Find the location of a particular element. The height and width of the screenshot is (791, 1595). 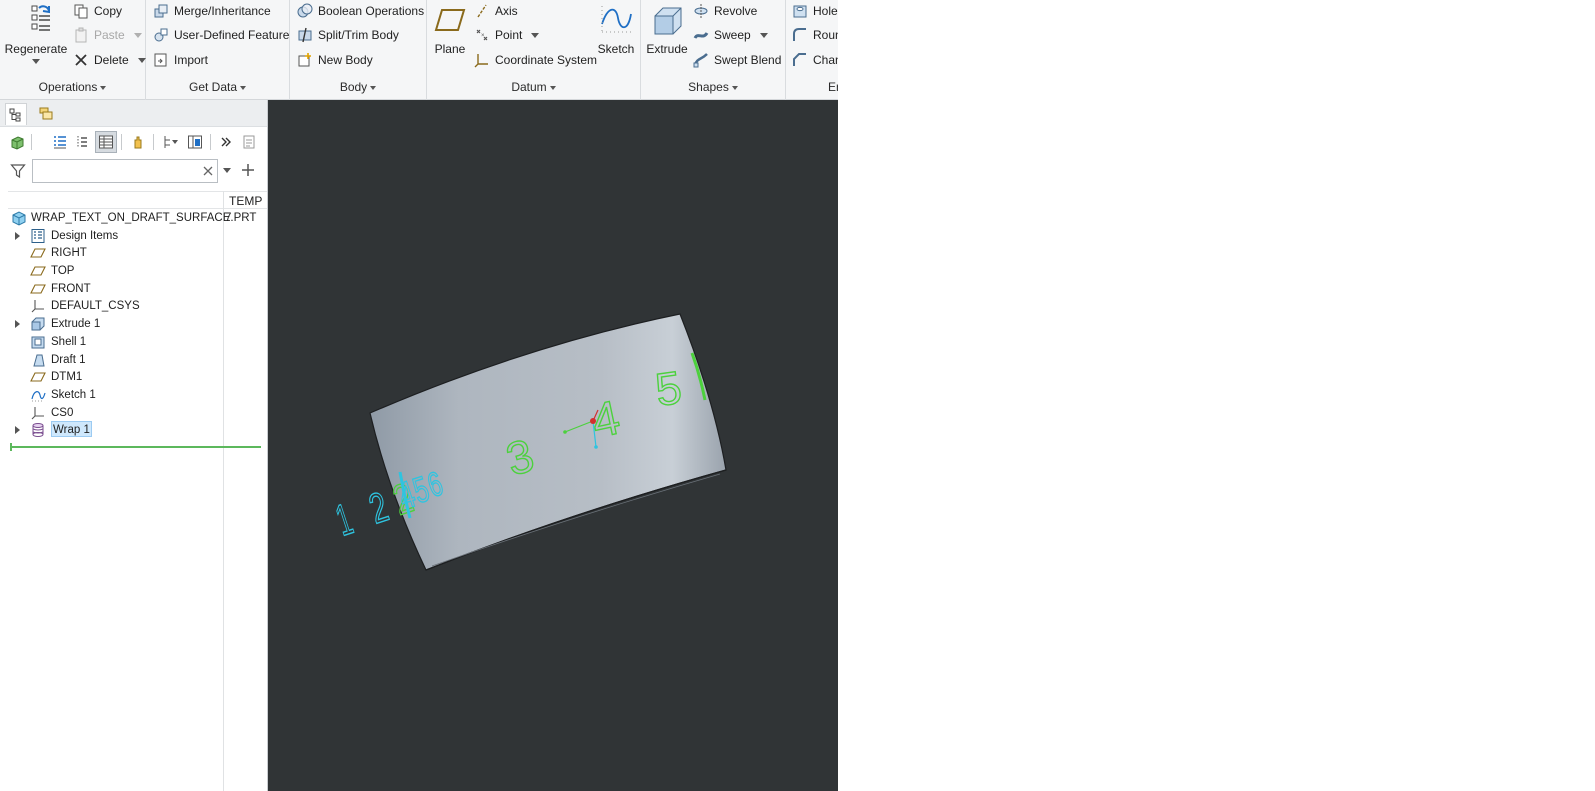

add-filter-icon is located at coordinates (248, 170).